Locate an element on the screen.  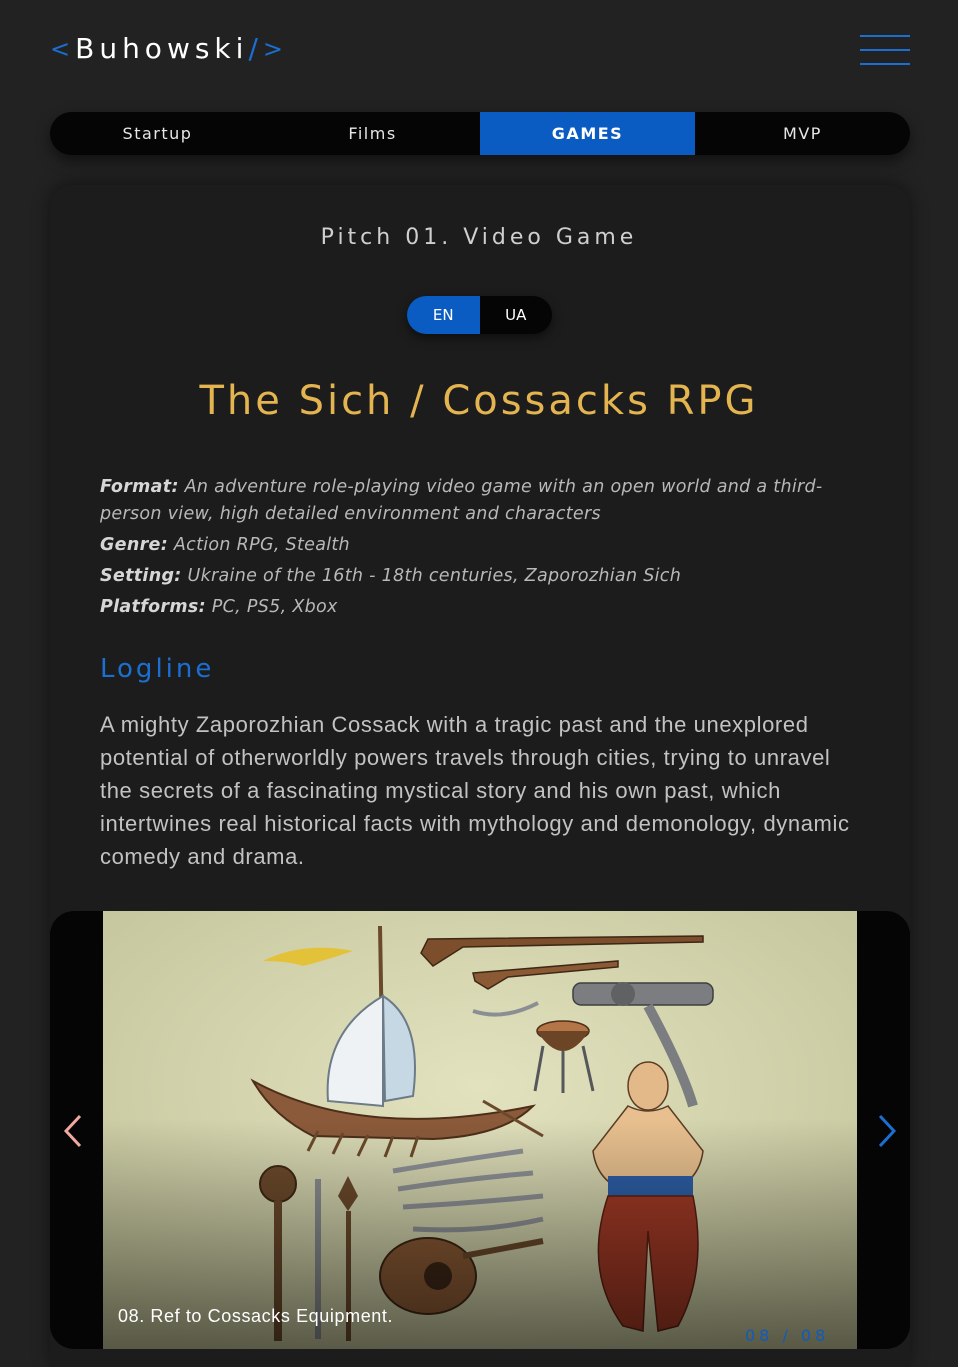
logo-open-bracket: < is located at coordinates (63, 48).